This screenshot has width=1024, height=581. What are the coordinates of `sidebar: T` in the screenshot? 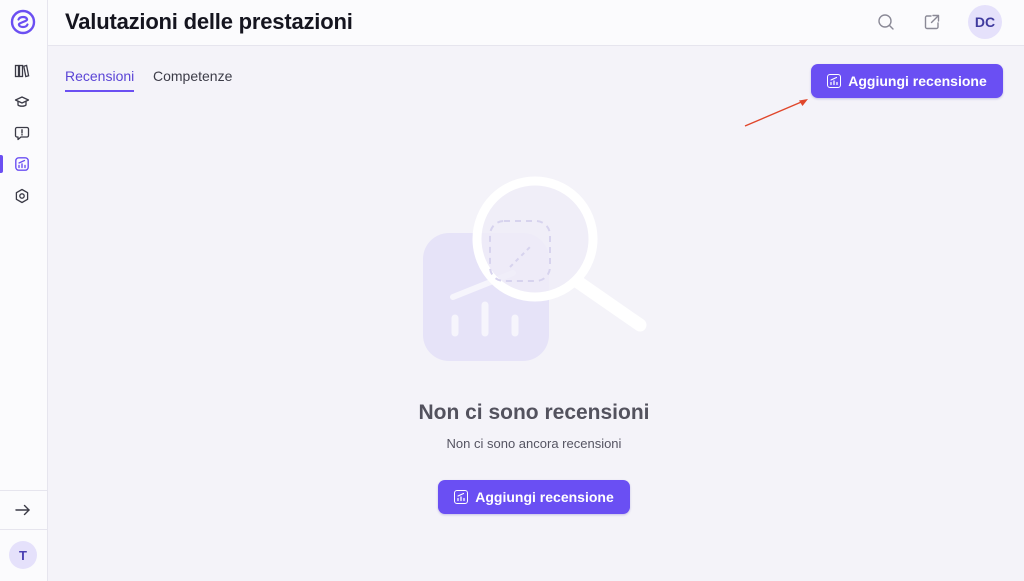 It's located at (24, 290).